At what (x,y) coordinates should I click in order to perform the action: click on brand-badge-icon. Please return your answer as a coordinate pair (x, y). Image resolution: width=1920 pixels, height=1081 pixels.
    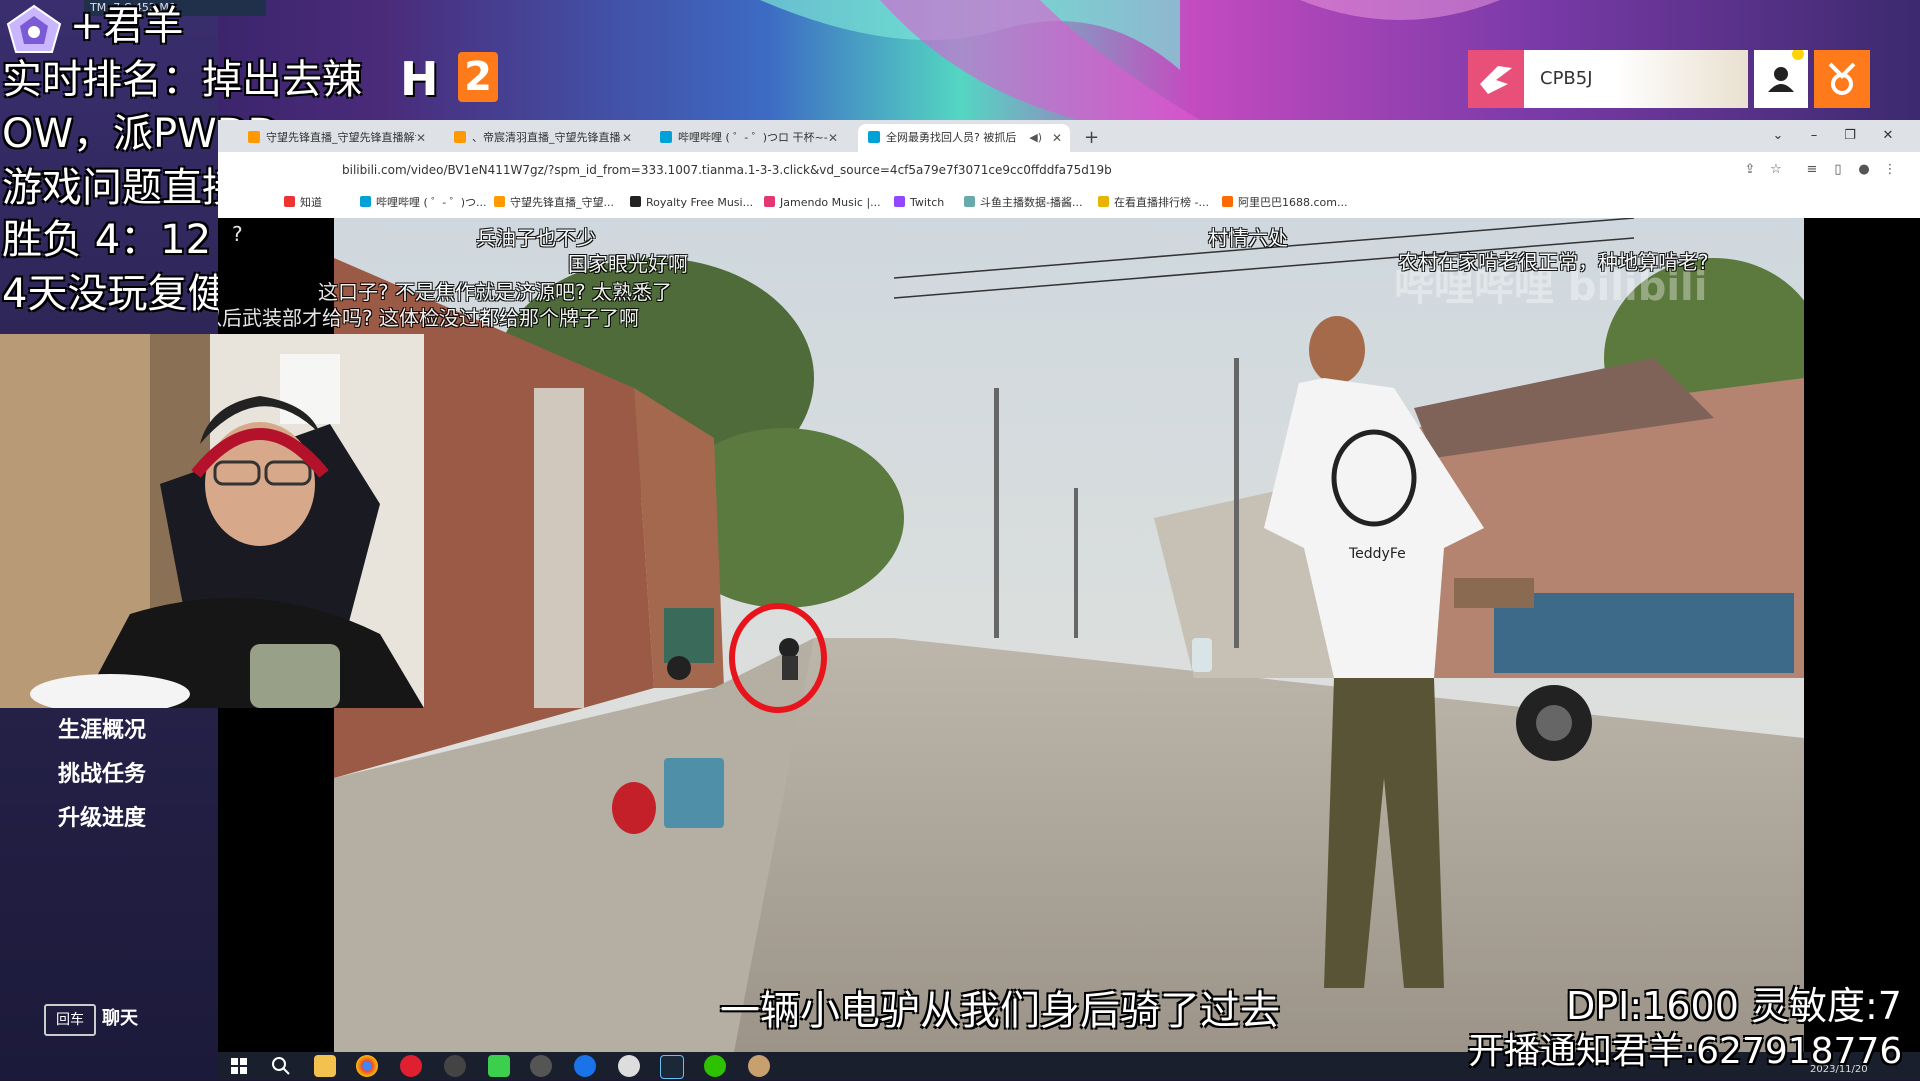
    Looking at the image, I should click on (1496, 79).